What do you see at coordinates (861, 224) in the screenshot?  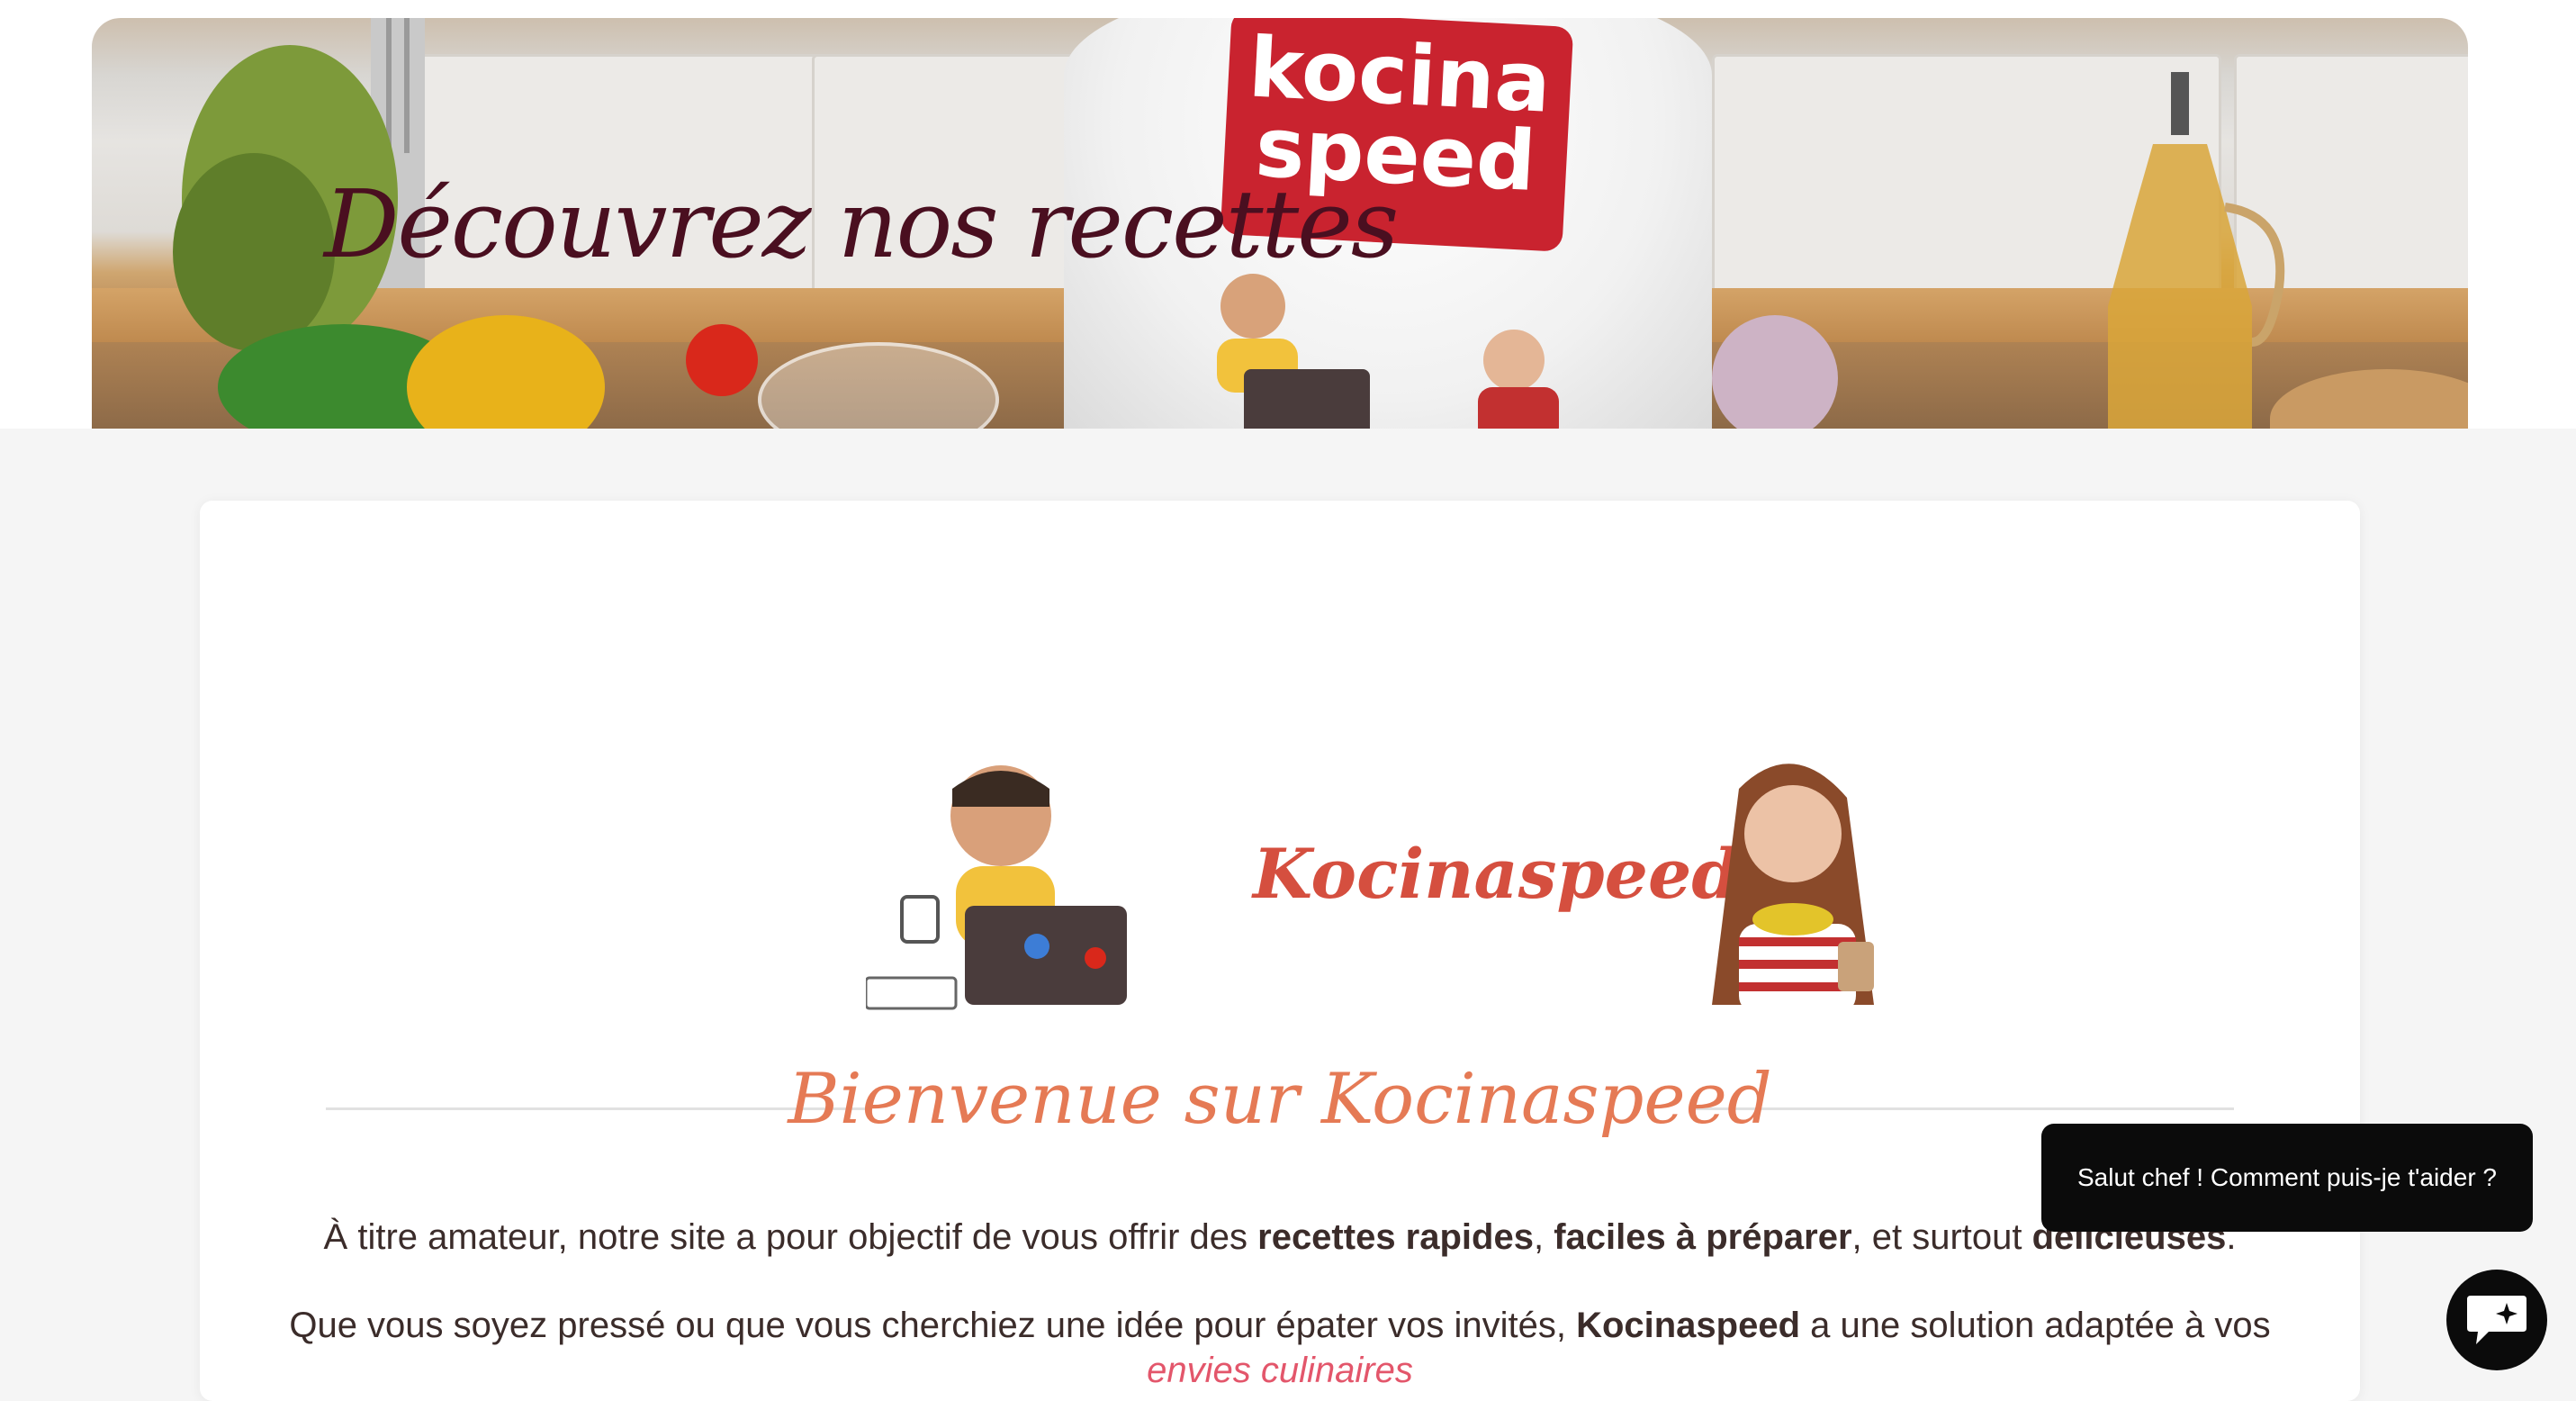 I see `hero-title: Découvrez nos recettes` at bounding box center [861, 224].